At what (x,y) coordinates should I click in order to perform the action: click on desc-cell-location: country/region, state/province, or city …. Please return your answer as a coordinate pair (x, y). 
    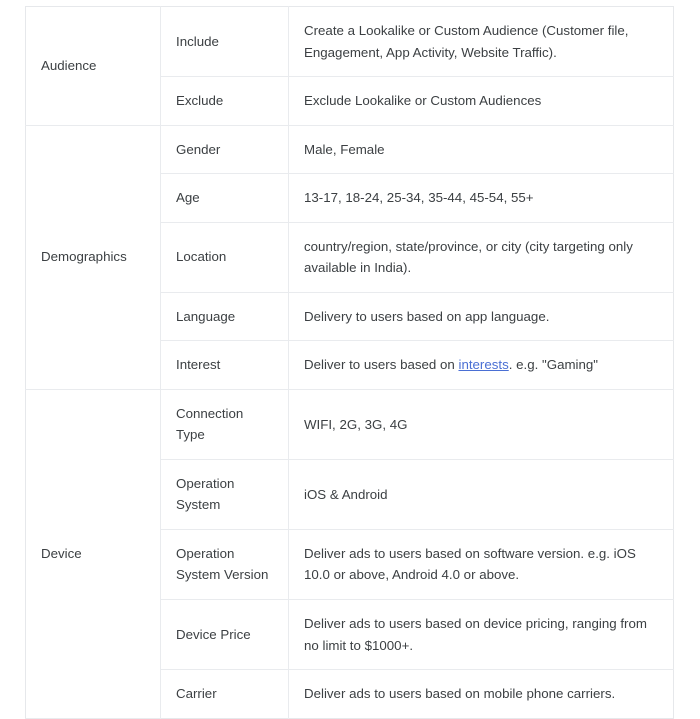
    Looking at the image, I should click on (481, 257).